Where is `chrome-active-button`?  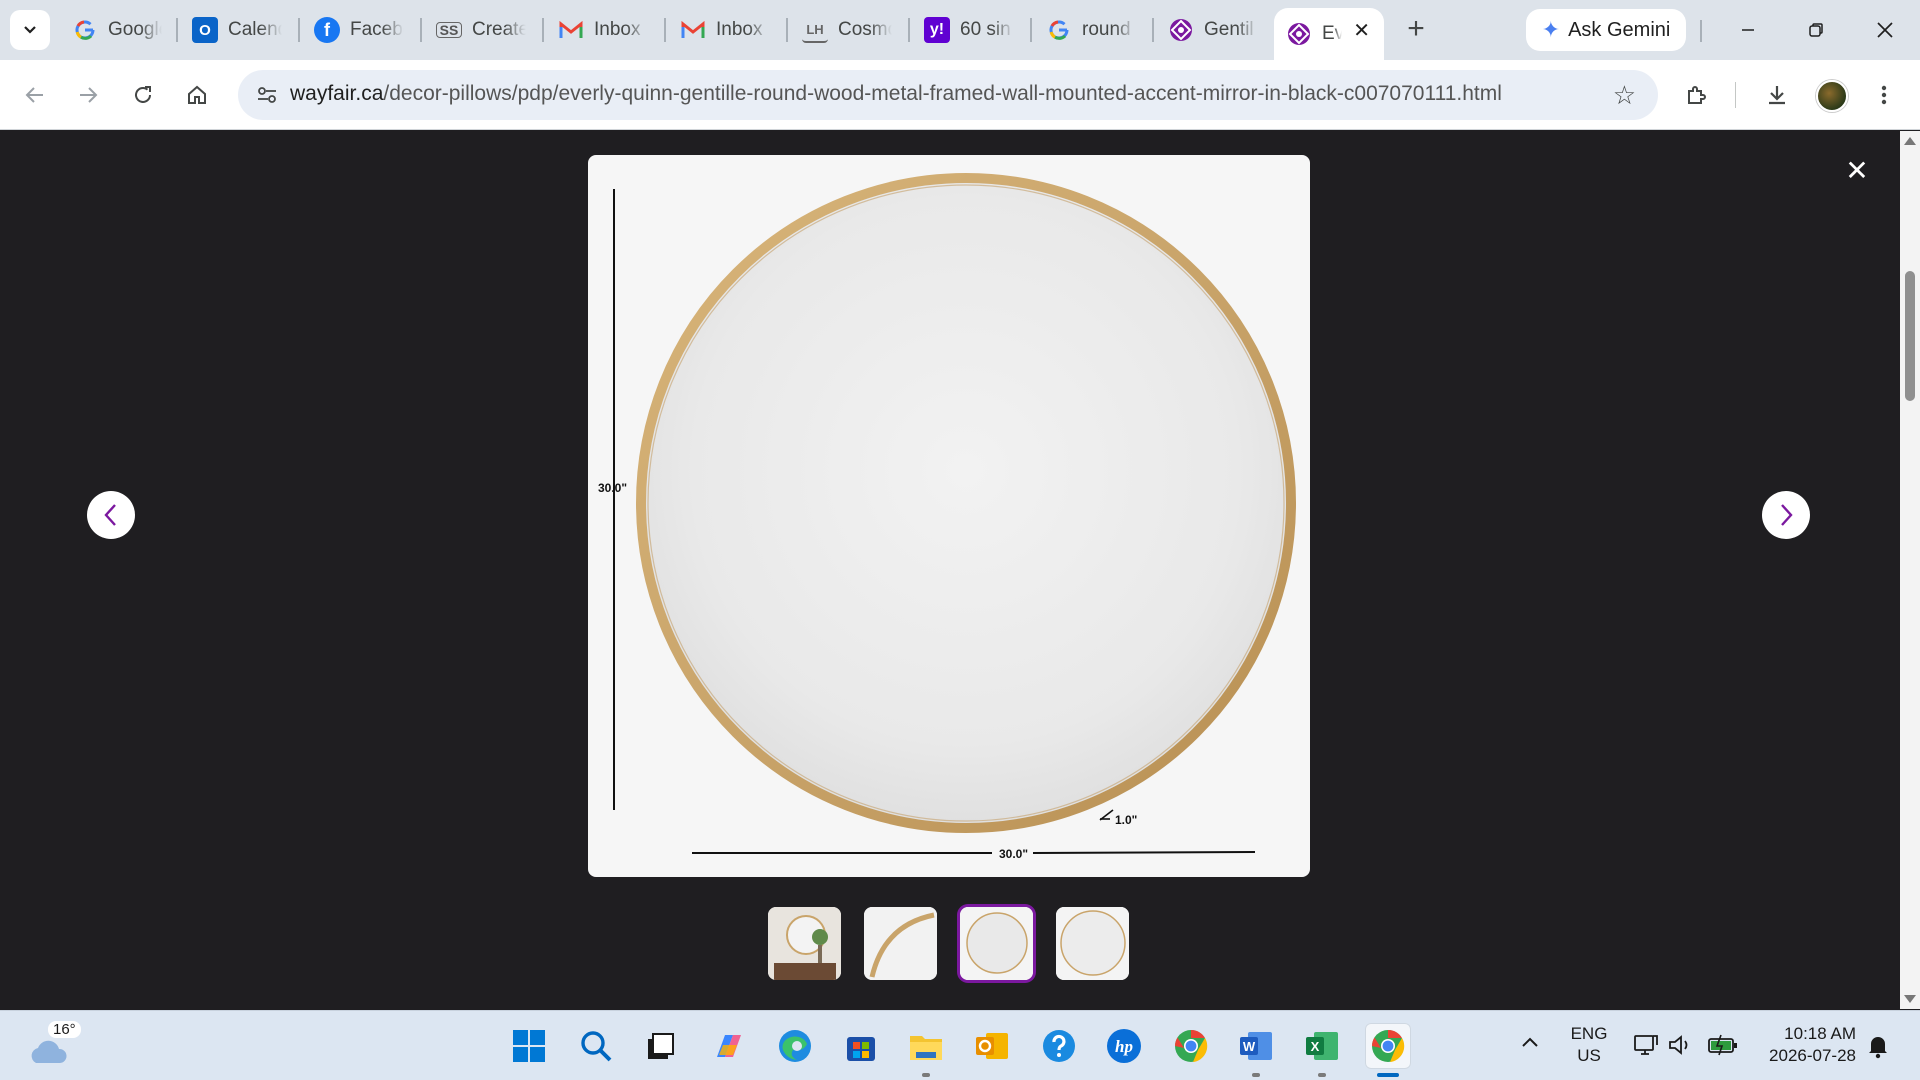
chrome-active-button is located at coordinates (1388, 1050).